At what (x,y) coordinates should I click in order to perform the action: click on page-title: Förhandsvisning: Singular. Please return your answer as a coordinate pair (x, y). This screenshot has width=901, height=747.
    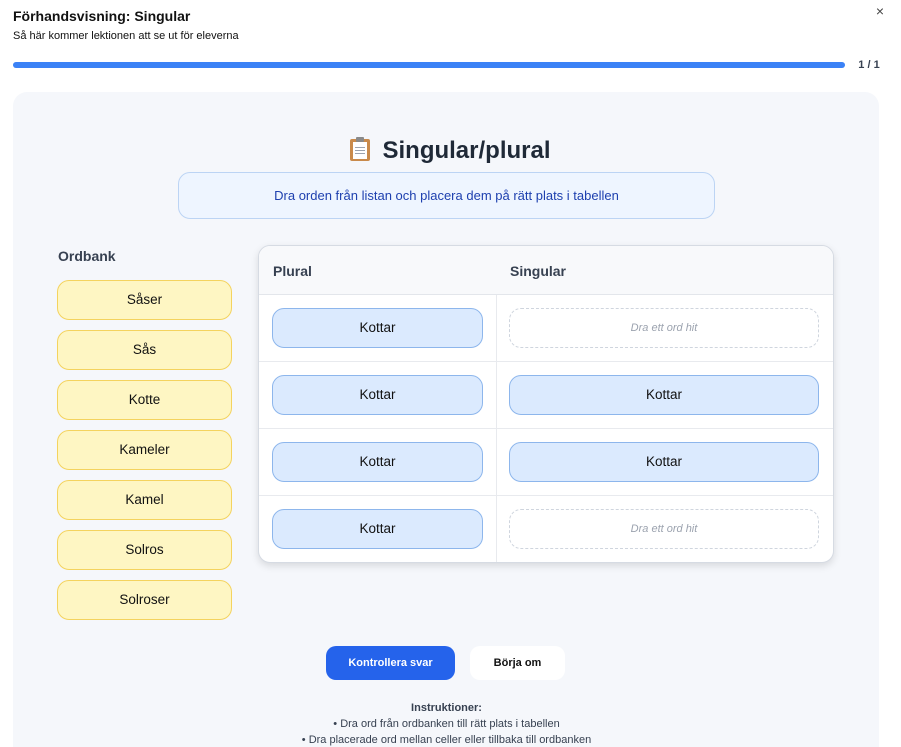
    Looking at the image, I should click on (102, 16).